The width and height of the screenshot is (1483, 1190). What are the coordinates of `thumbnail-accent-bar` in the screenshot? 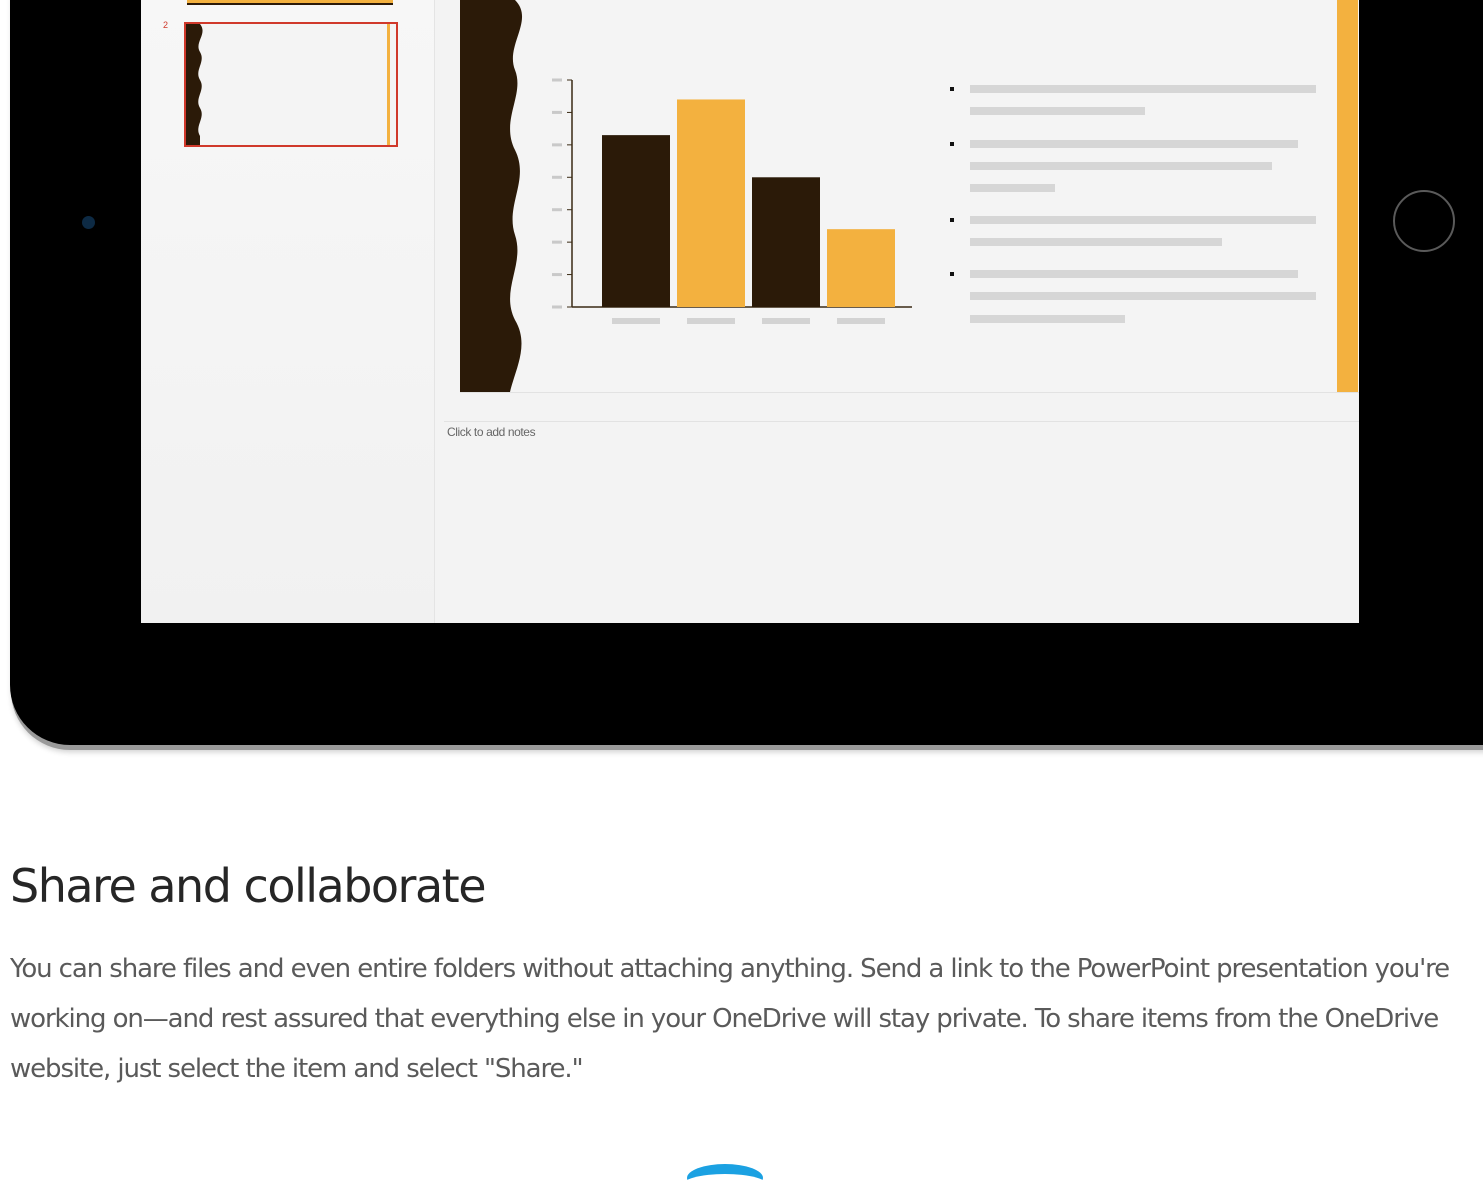 It's located at (388, 84).